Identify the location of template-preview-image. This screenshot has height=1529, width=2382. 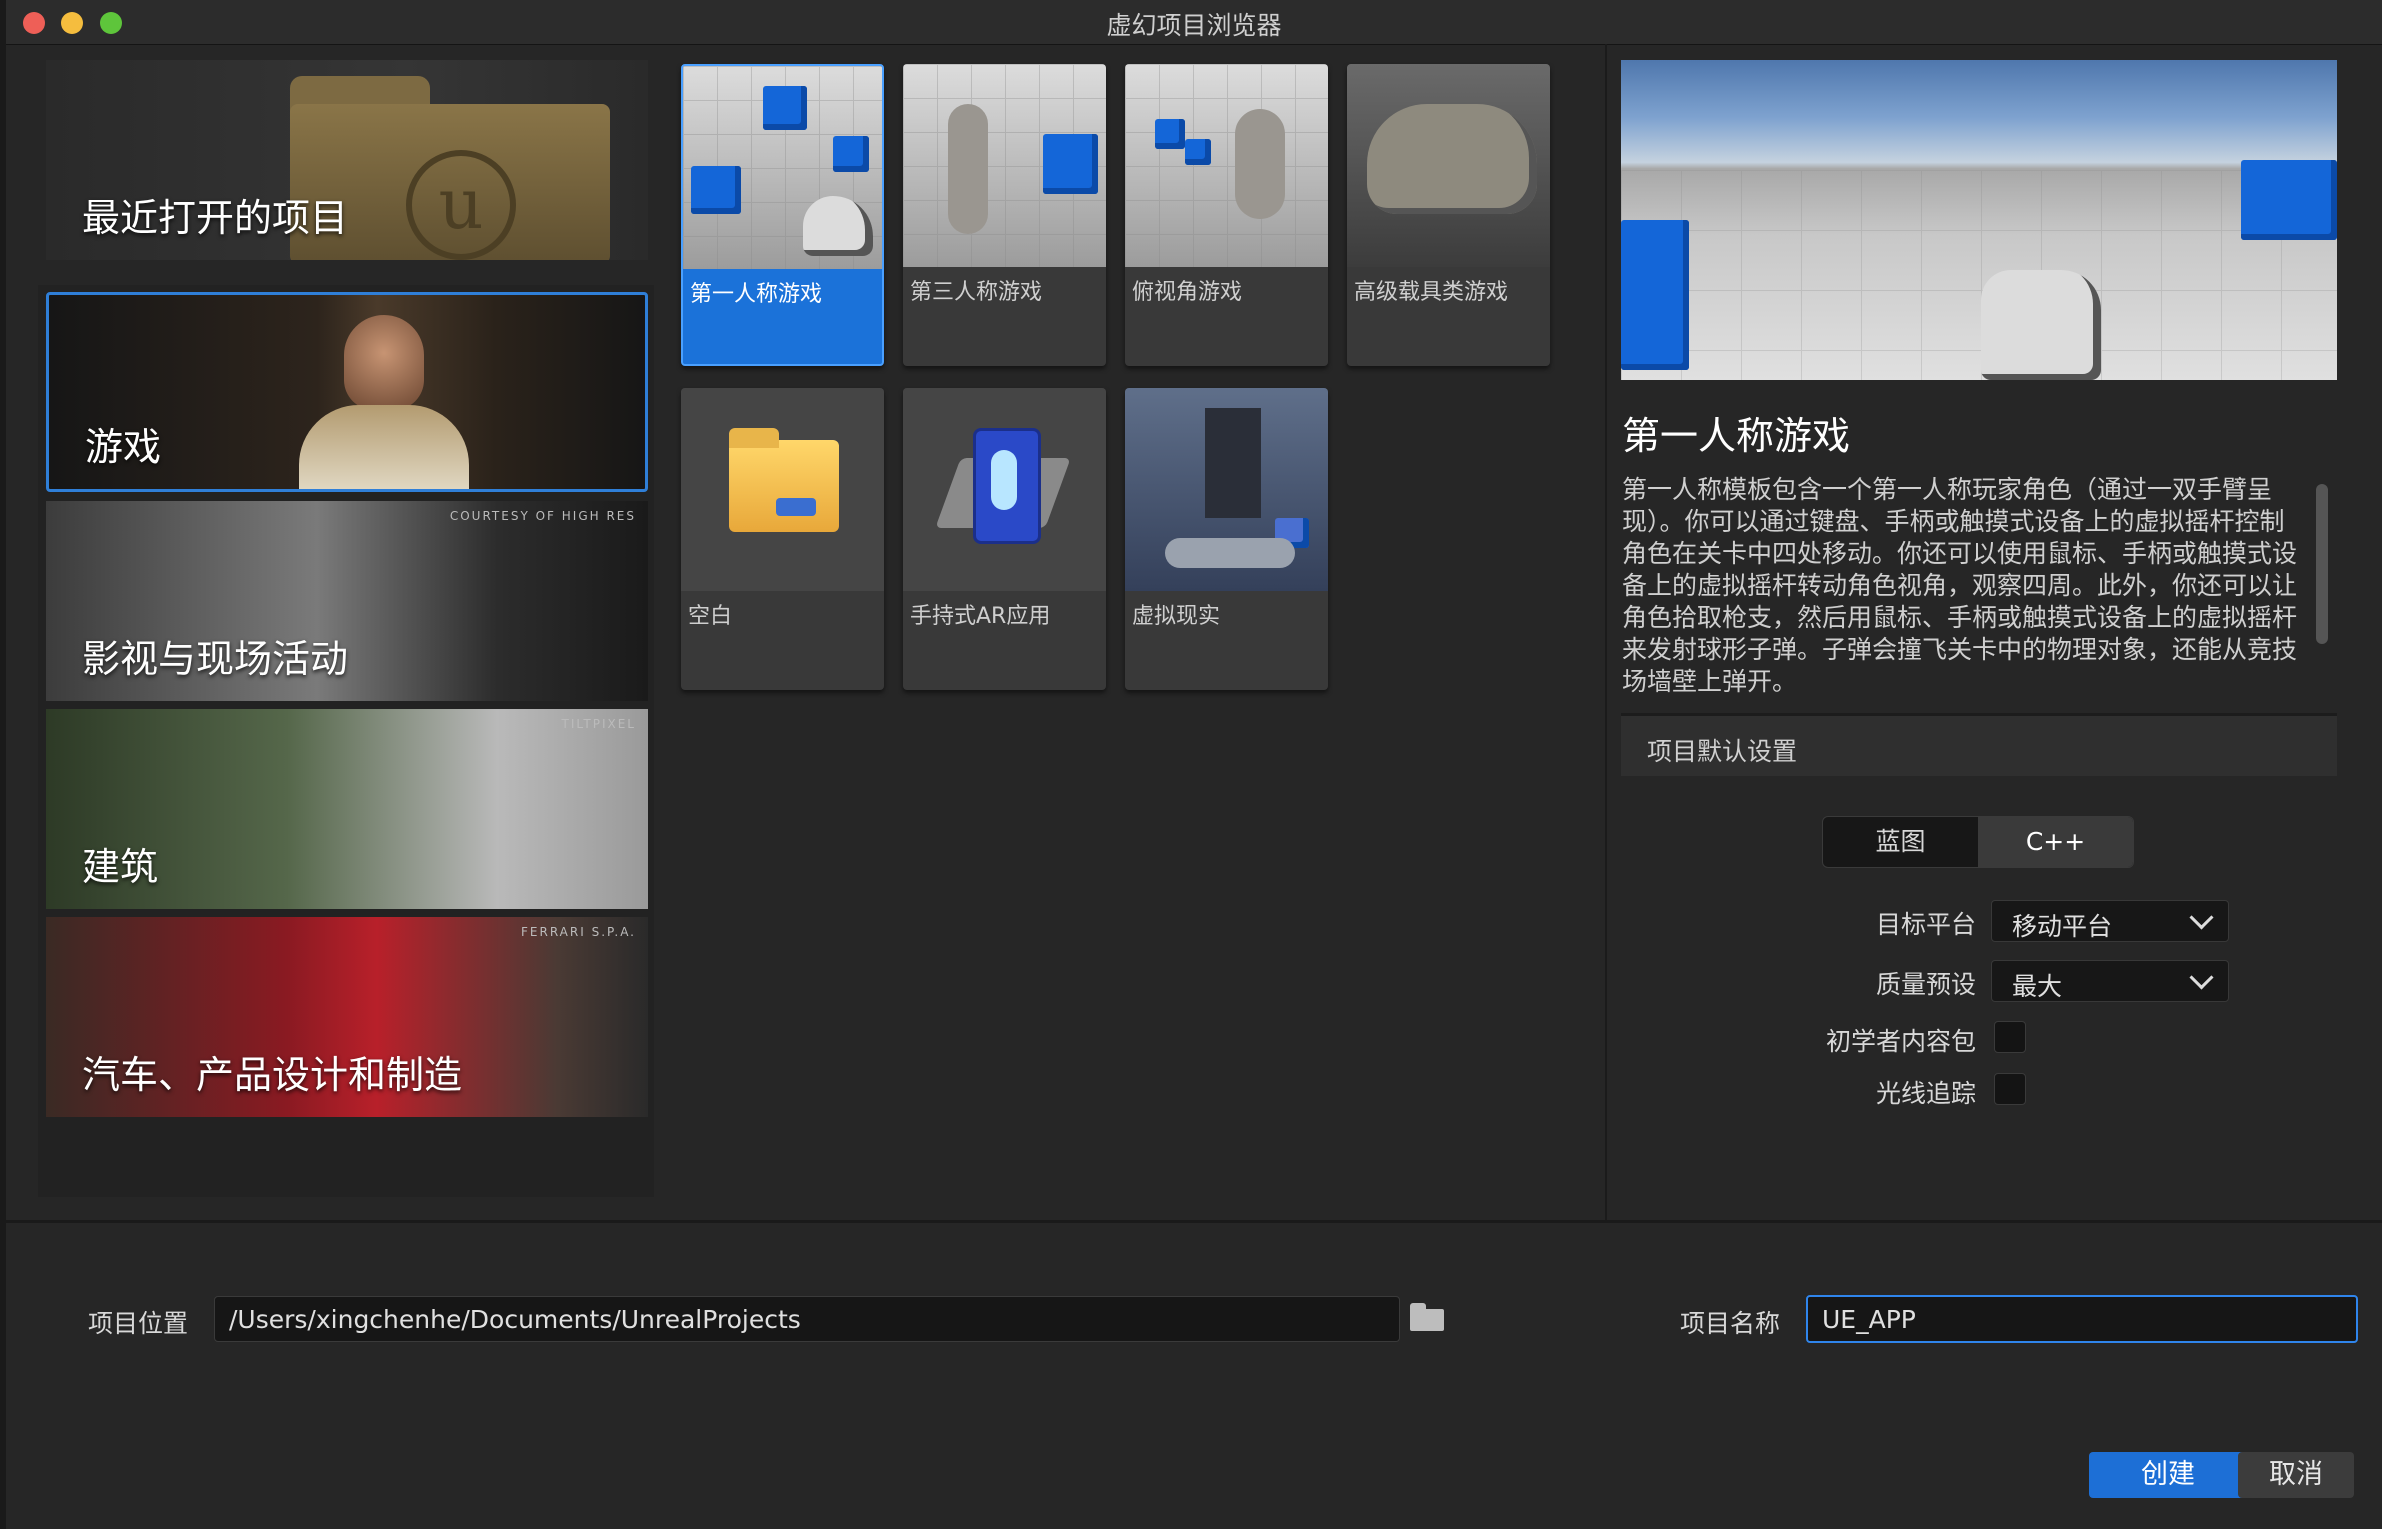
(1979, 220).